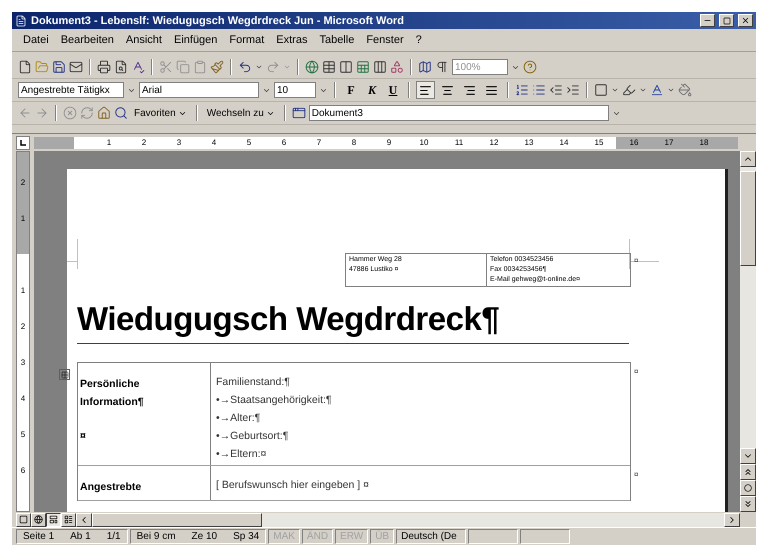 This screenshot has width=758, height=547. Describe the element at coordinates (469, 90) in the screenshot. I see `align-right-icon` at that location.